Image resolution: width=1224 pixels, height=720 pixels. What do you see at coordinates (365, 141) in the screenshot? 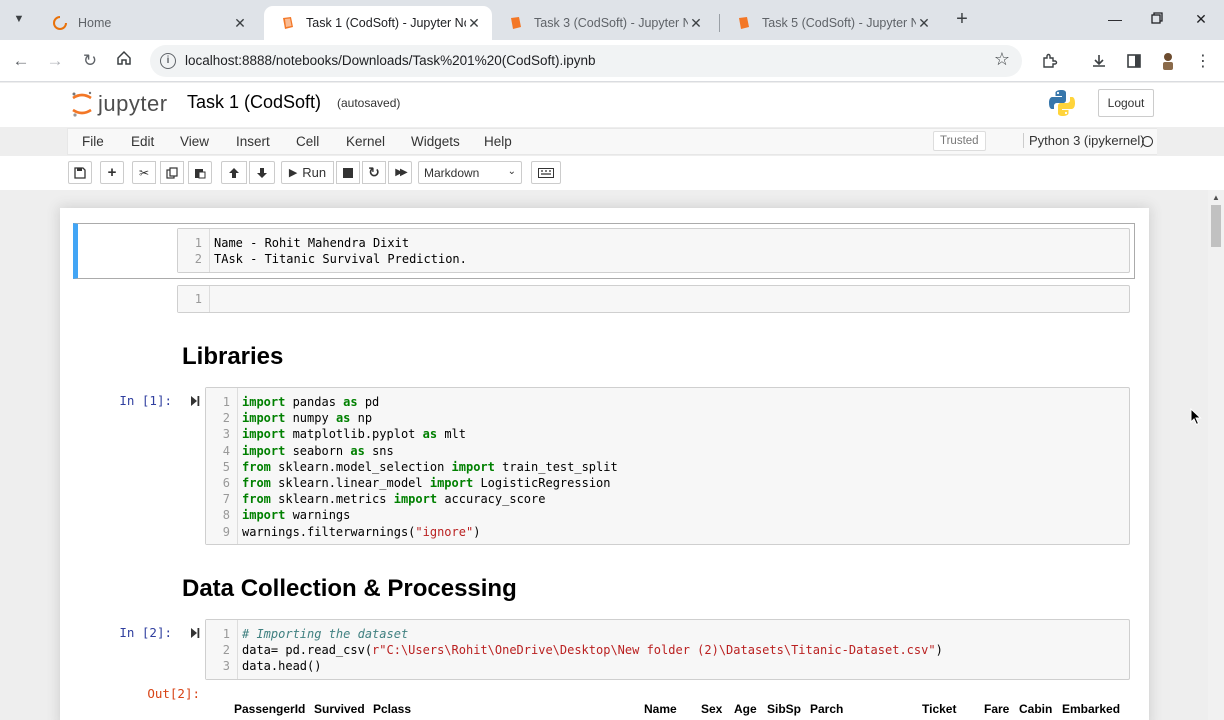
I see `menu-kernel: Kernel` at bounding box center [365, 141].